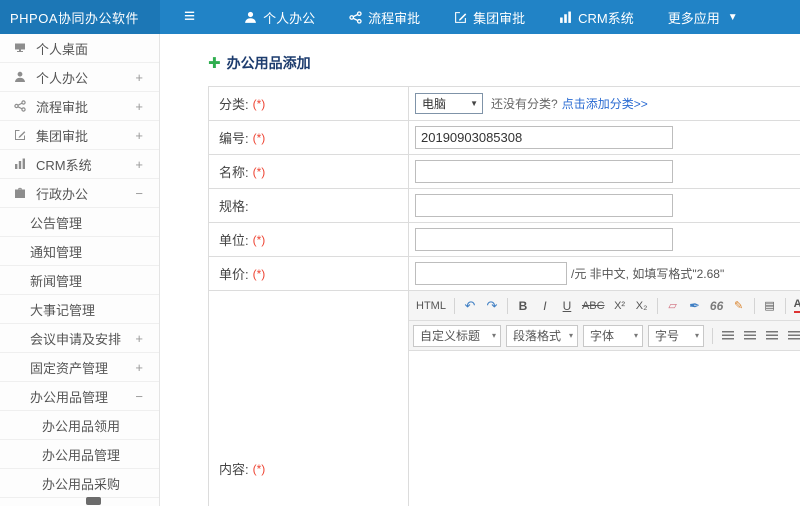 This screenshot has height=506, width=800. What do you see at coordinates (545, 306) in the screenshot?
I see `italic-button: I` at bounding box center [545, 306].